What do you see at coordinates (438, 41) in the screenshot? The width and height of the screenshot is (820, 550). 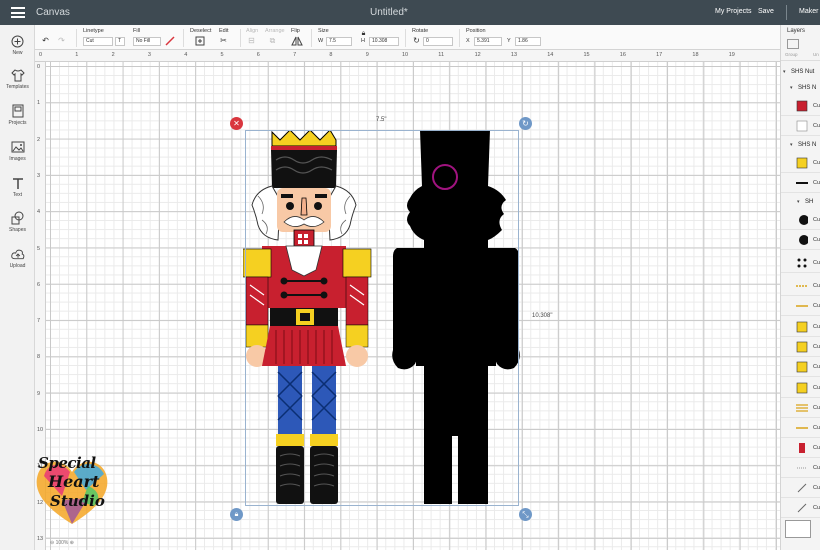 I see `rotate-input: 0` at bounding box center [438, 41].